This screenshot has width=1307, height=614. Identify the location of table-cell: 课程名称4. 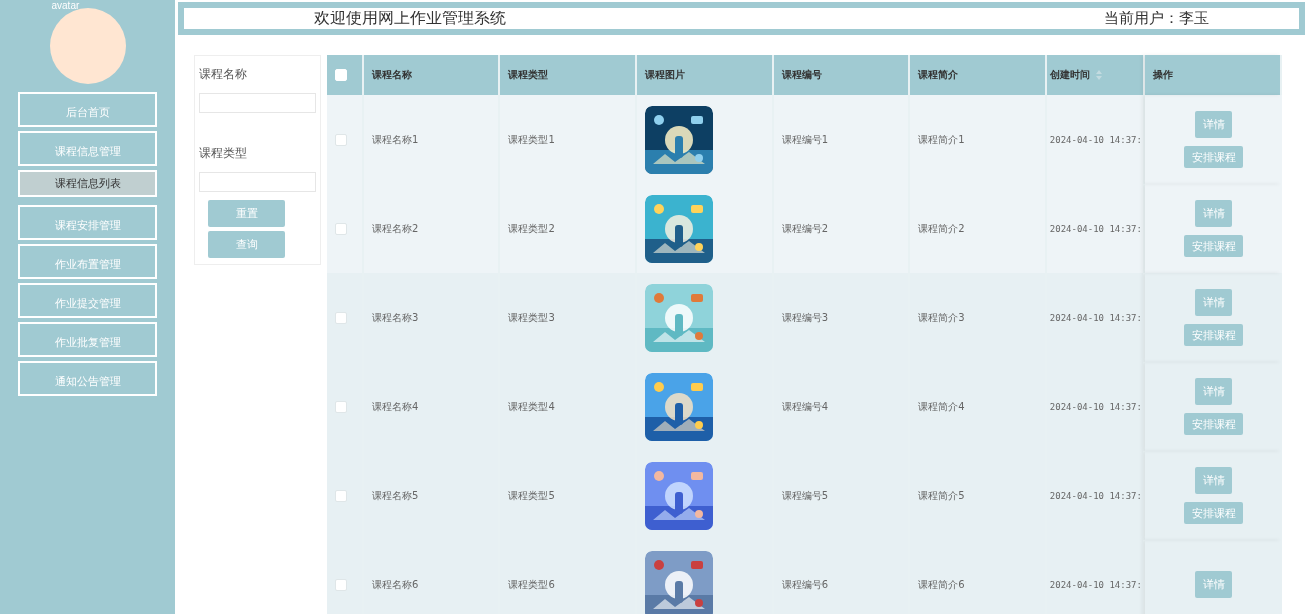
(395, 406).